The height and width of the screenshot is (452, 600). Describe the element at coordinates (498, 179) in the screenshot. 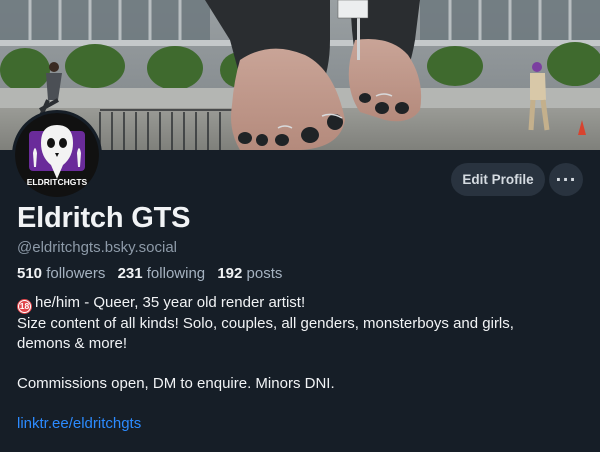

I see `edit-profile-button: Edit Profile` at that location.